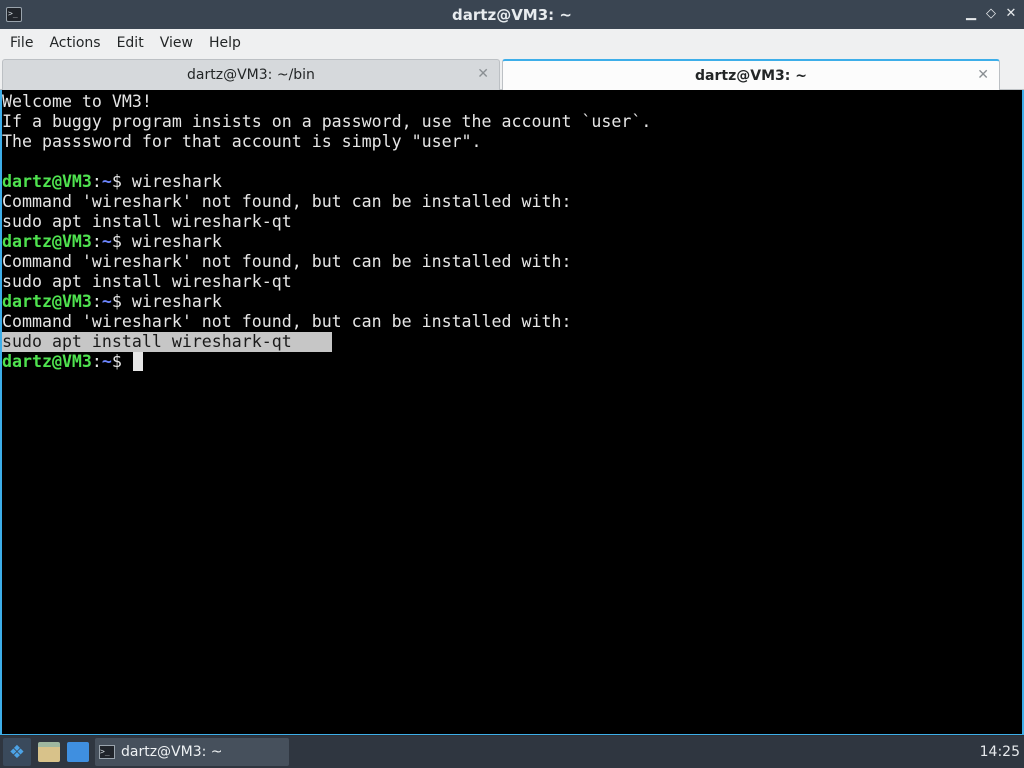  Describe the element at coordinates (137, 361) in the screenshot. I see `text-cursor` at that location.